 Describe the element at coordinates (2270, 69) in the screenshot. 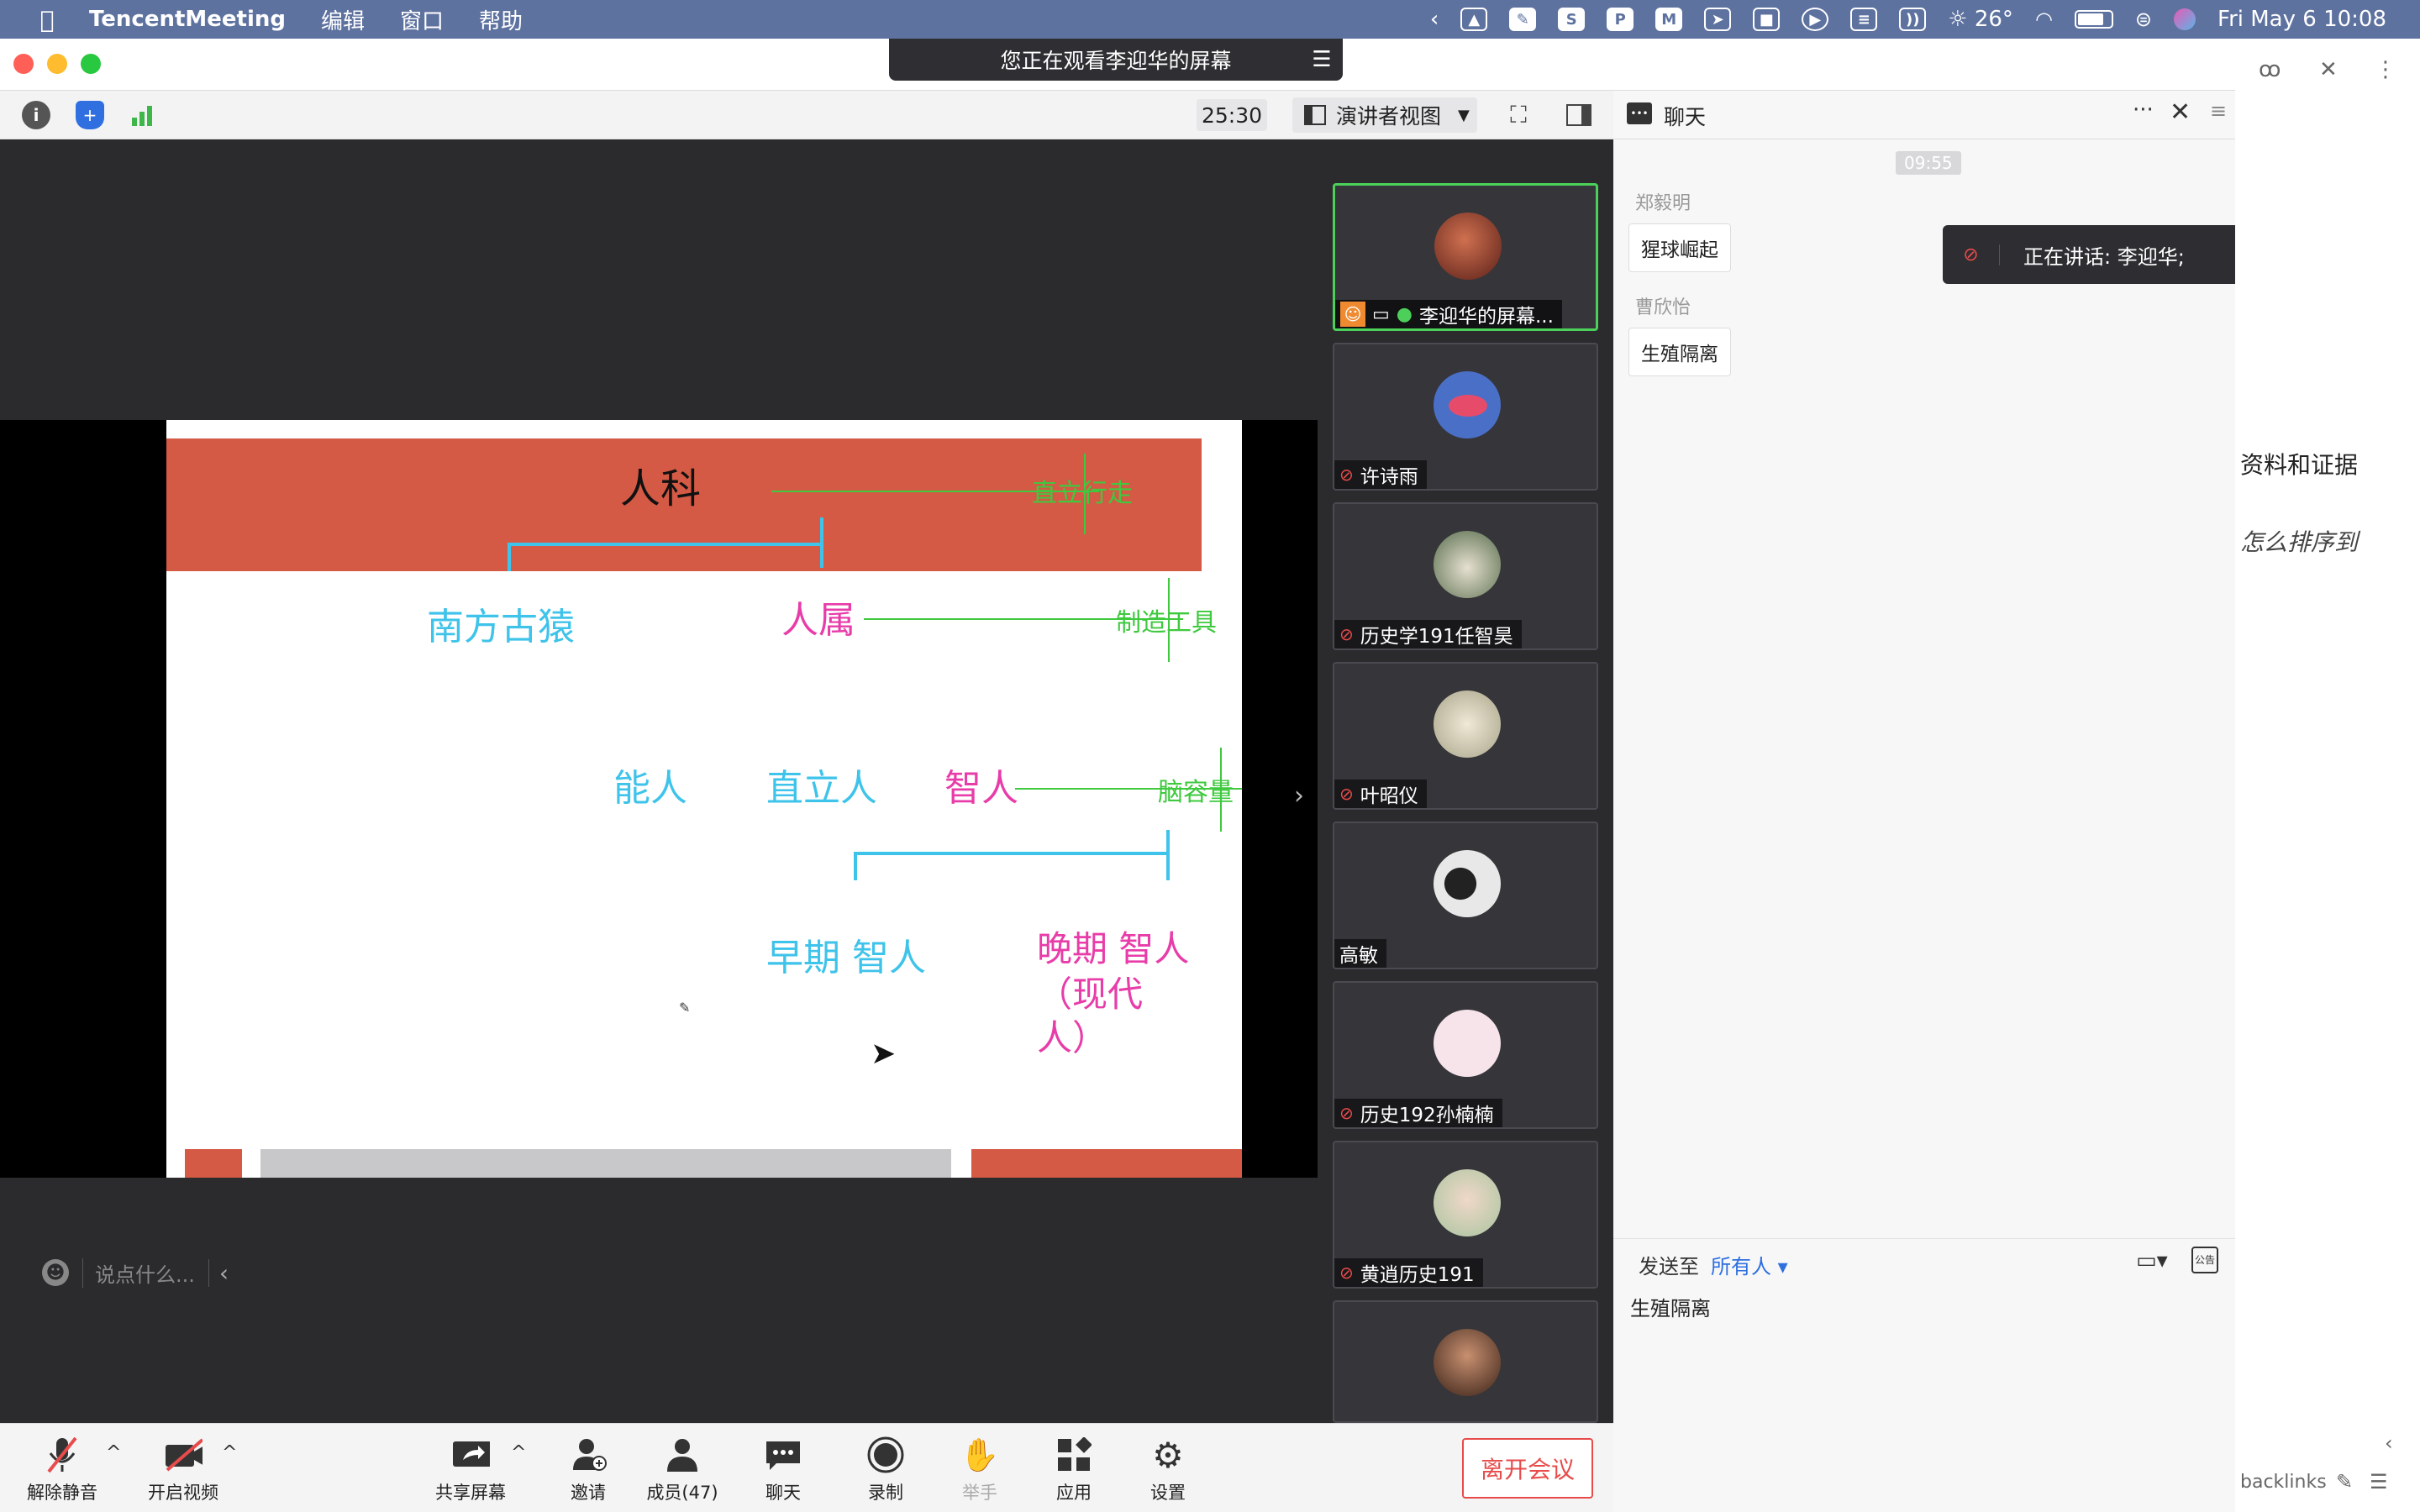

I see `reader-icon: ꝏ` at that location.